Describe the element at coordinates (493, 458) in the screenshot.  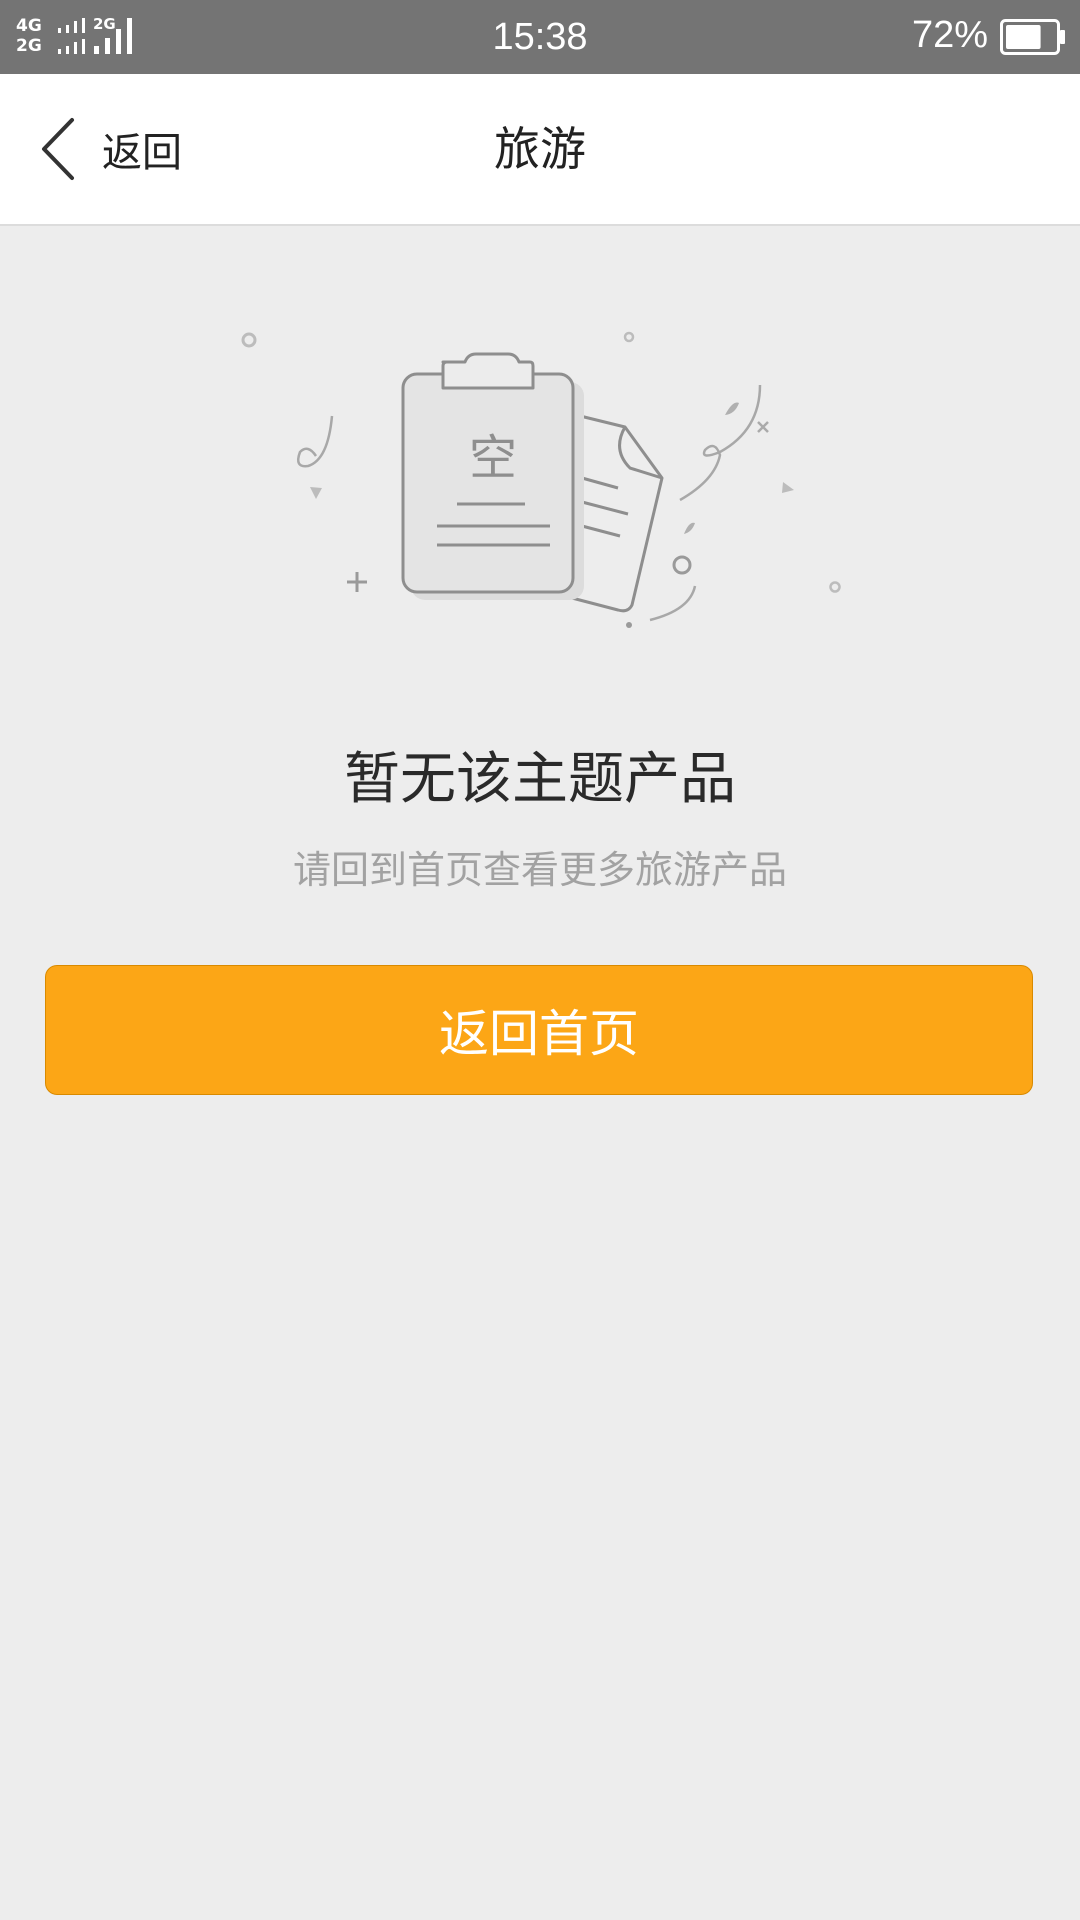
I see `clipboard-empty-char: 空` at that location.